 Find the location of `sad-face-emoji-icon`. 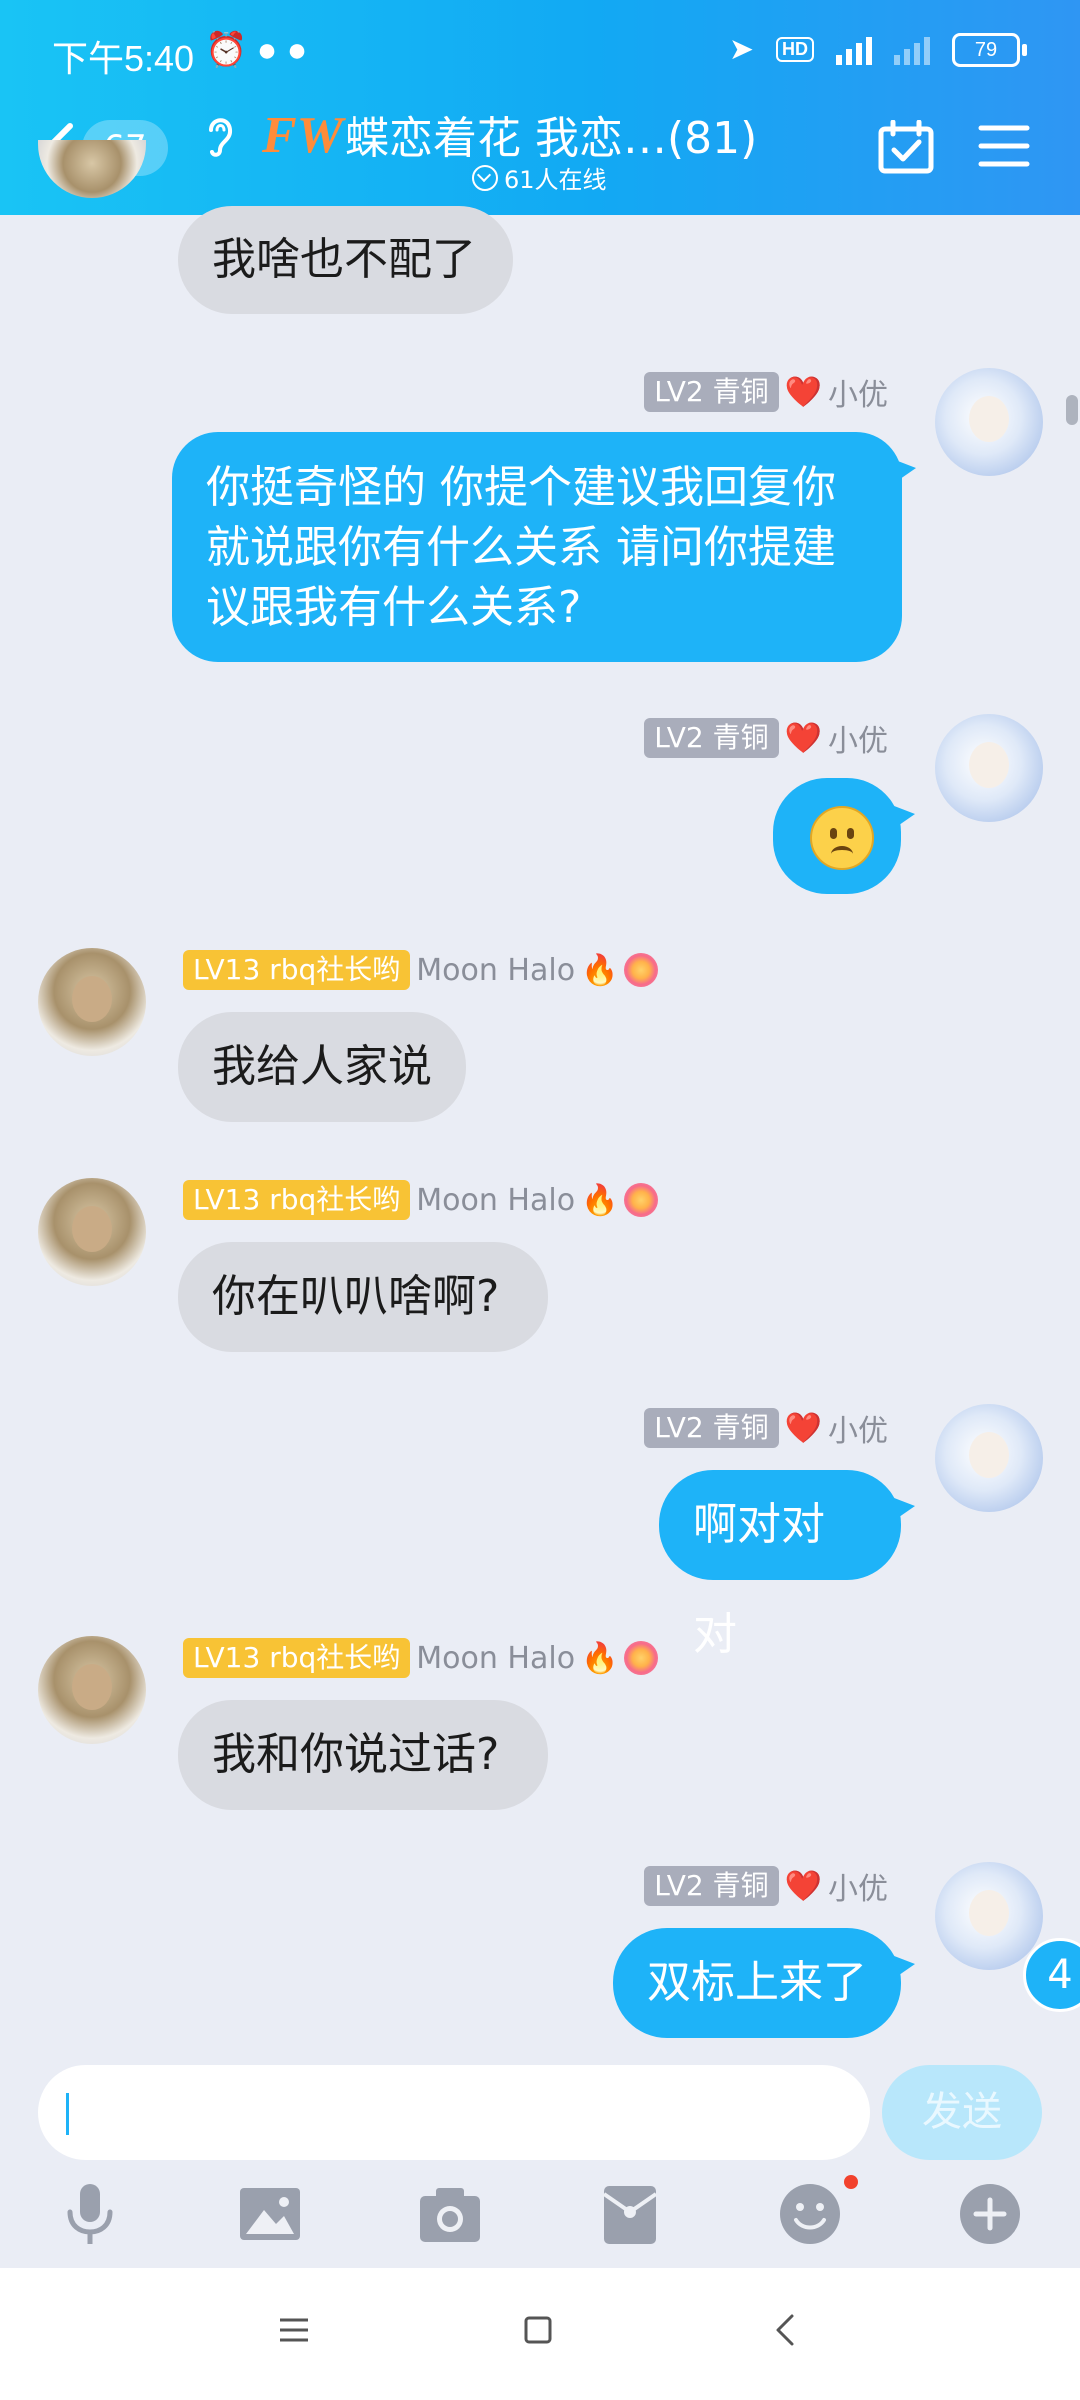

sad-face-emoji-icon is located at coordinates (842, 838).